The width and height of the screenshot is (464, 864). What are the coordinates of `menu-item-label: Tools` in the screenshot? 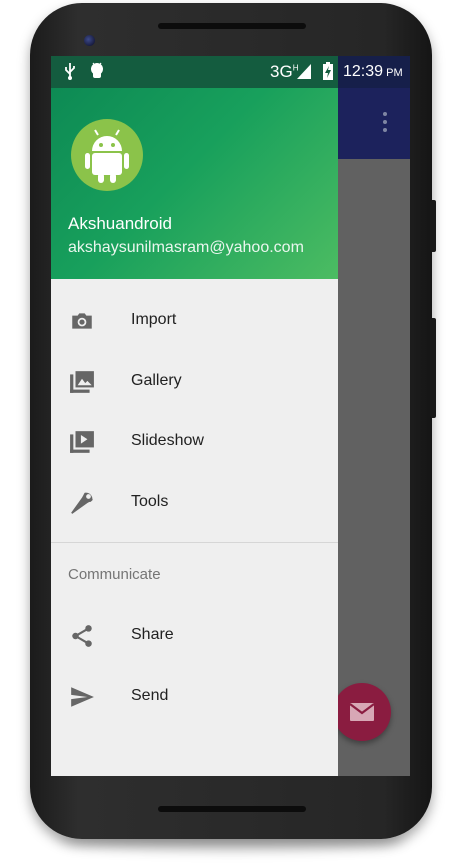 It's located at (150, 501).